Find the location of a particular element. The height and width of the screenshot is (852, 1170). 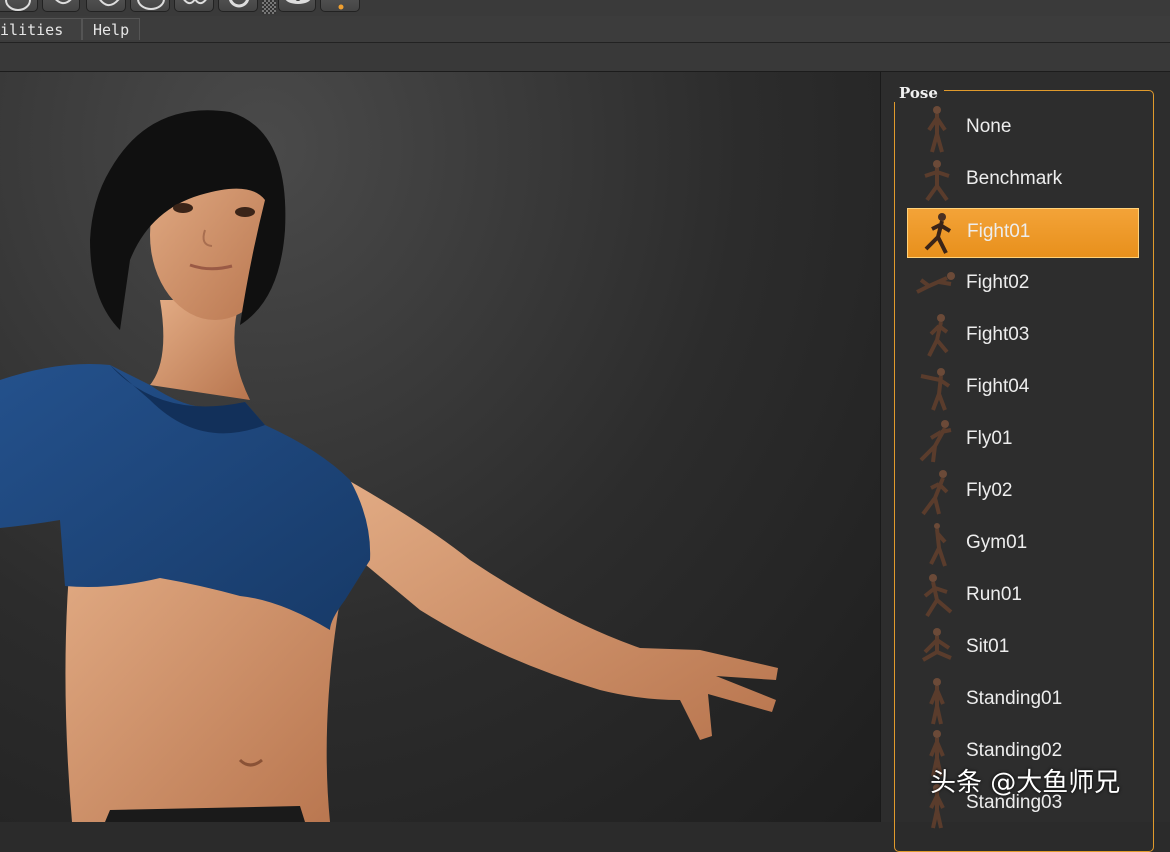

pose-item: Gym01 is located at coordinates (1023, 545).